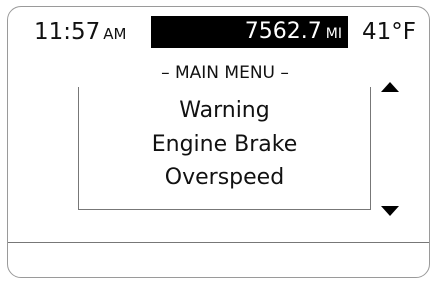 This screenshot has width=437, height=284. I want to click on menu-title: – MAIN MENU –, so click(225, 73).